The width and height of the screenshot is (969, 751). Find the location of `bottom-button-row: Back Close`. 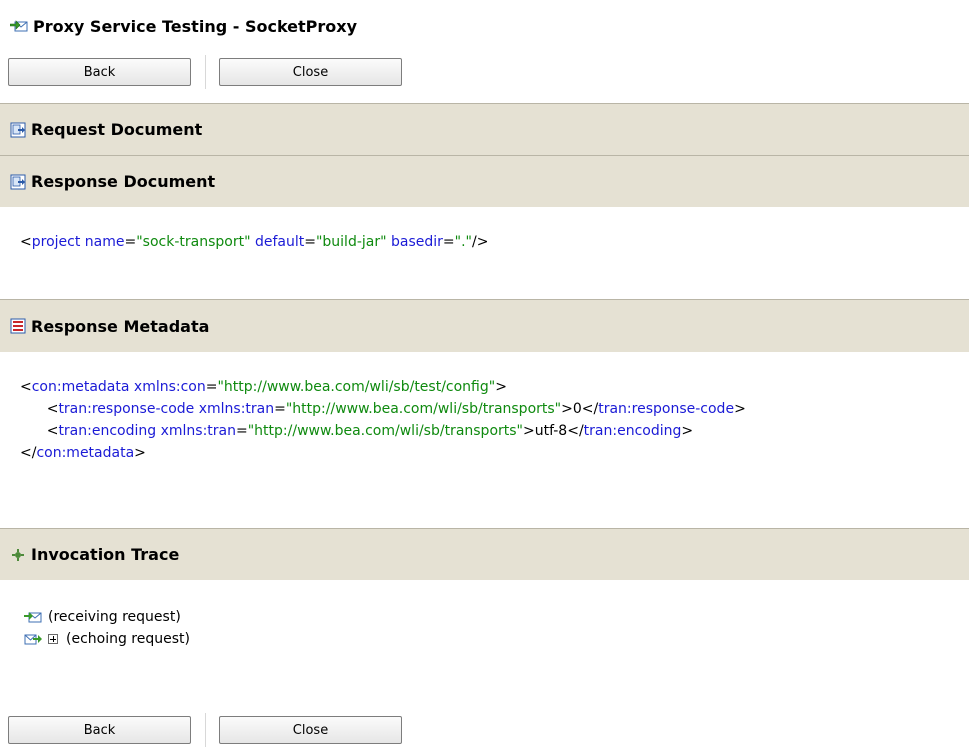

bottom-button-row: Back Close is located at coordinates (205, 730).